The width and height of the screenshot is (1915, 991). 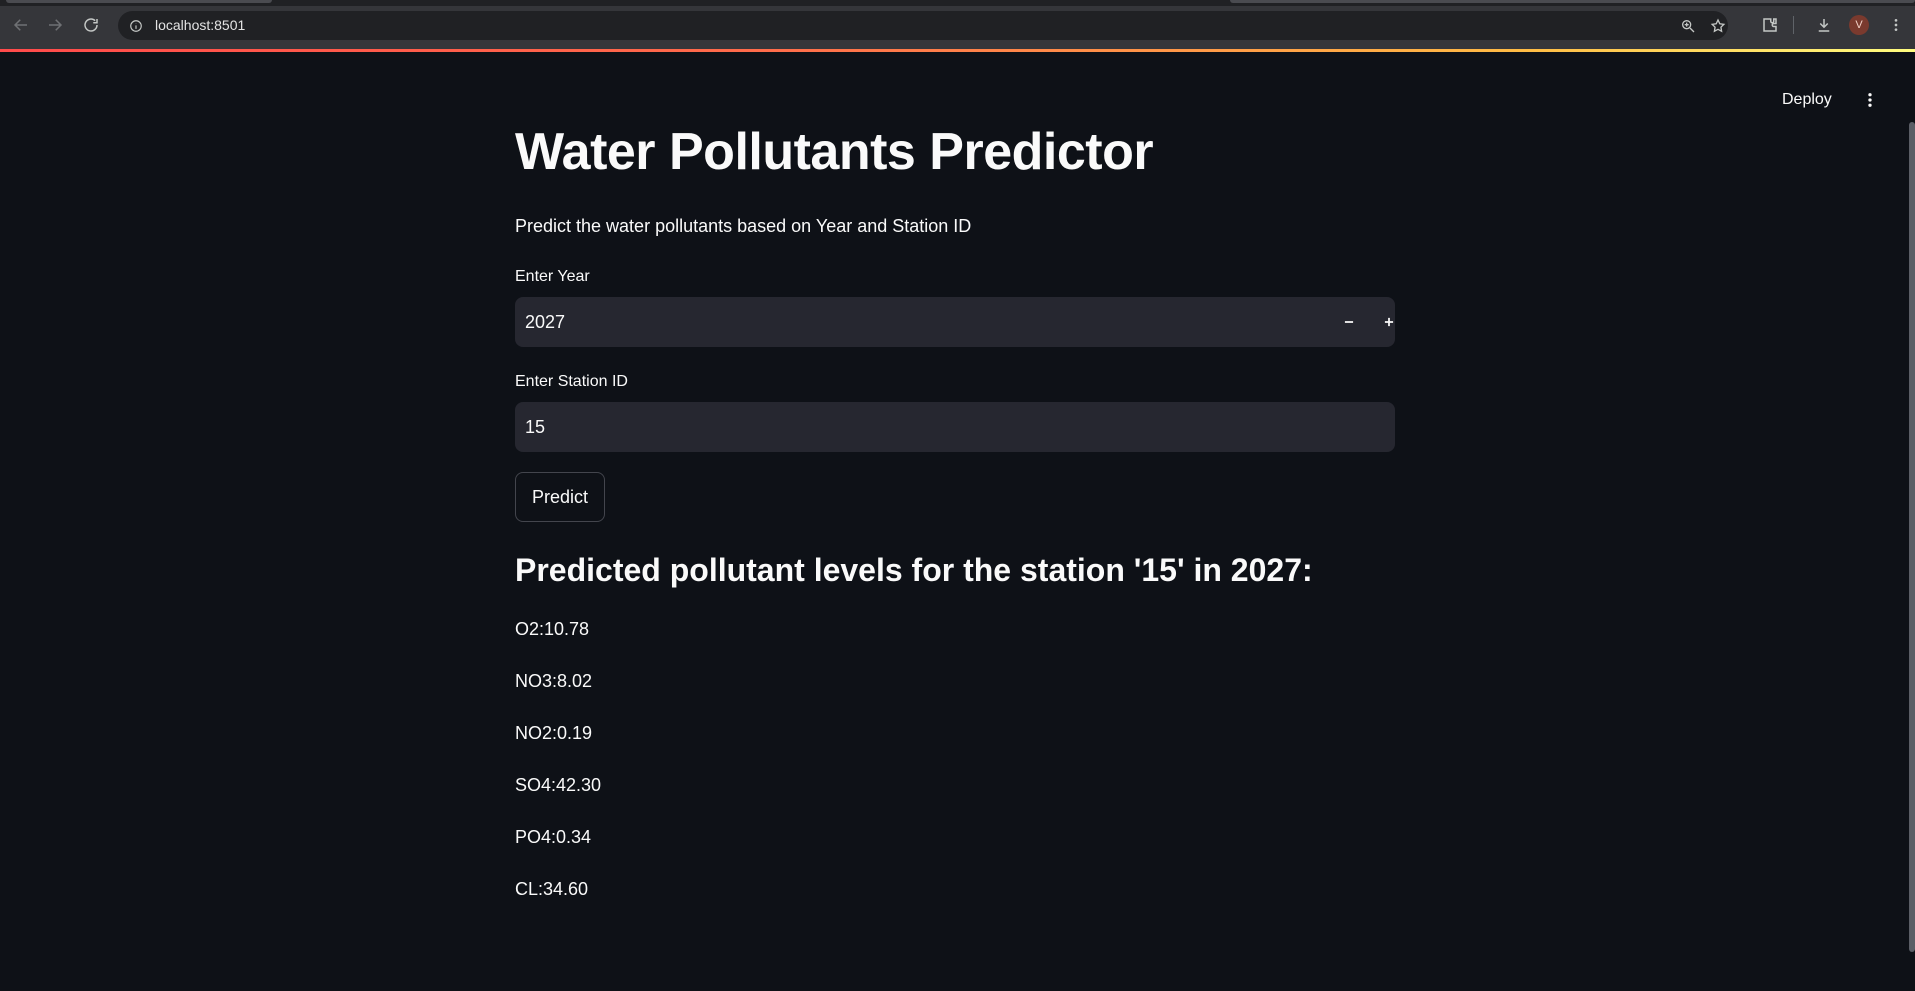 I want to click on scrollbar-thumb, so click(x=1912, y=537).